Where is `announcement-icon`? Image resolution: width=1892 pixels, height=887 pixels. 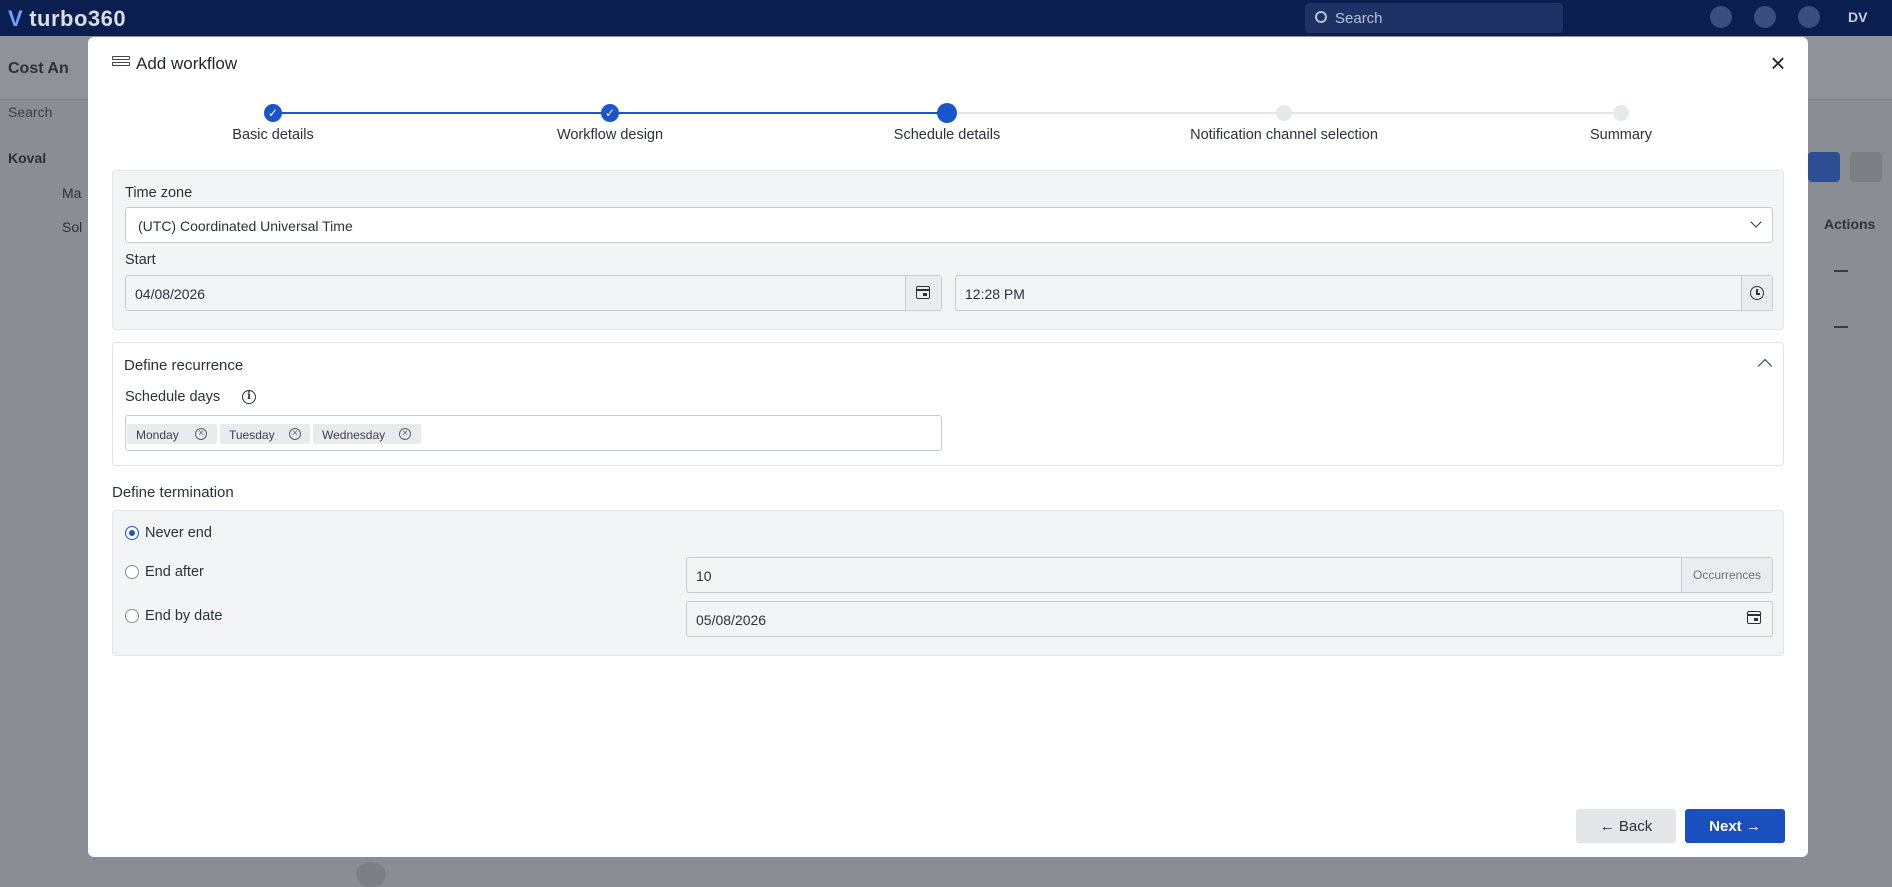 announcement-icon is located at coordinates (1721, 17).